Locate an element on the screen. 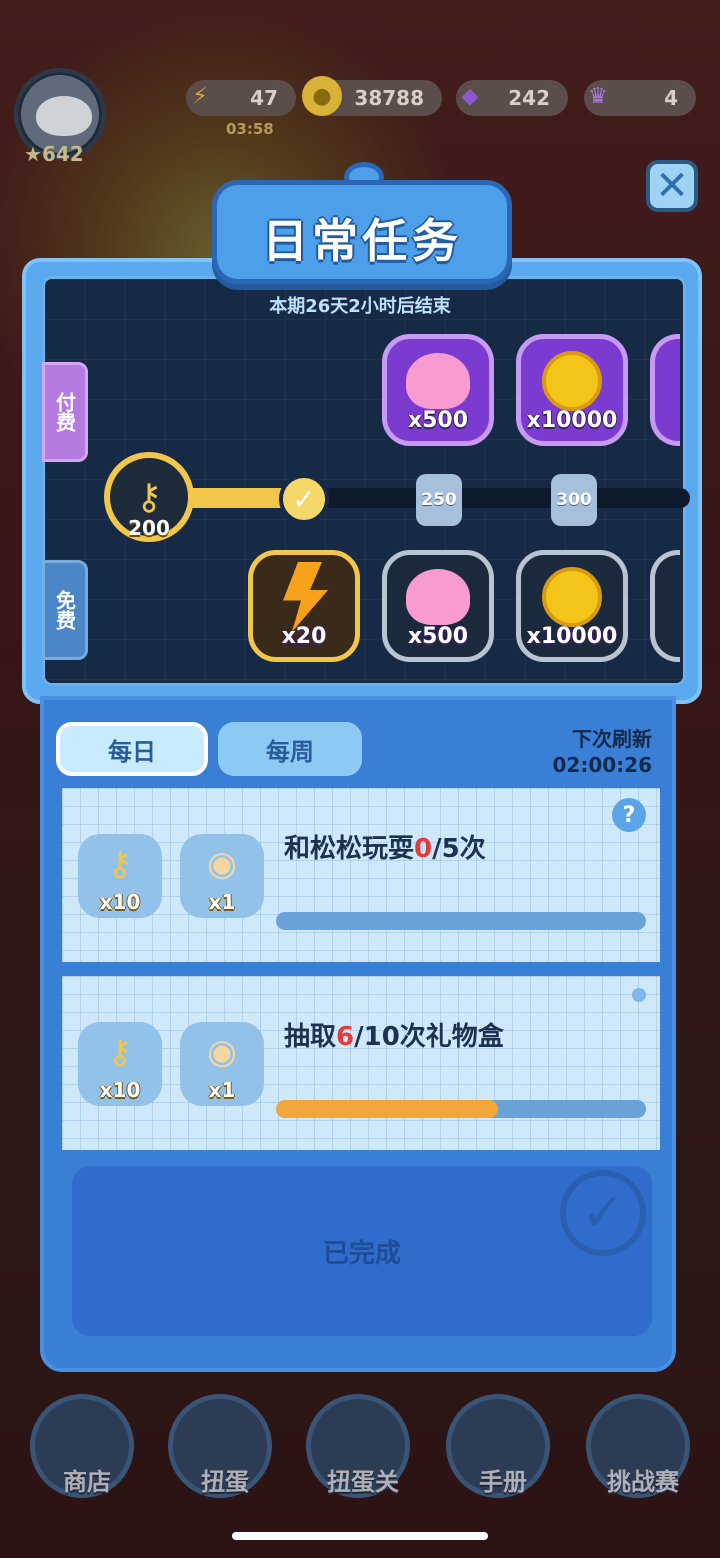 This screenshot has height=1558, width=720. milestone-value: 300 is located at coordinates (574, 500).